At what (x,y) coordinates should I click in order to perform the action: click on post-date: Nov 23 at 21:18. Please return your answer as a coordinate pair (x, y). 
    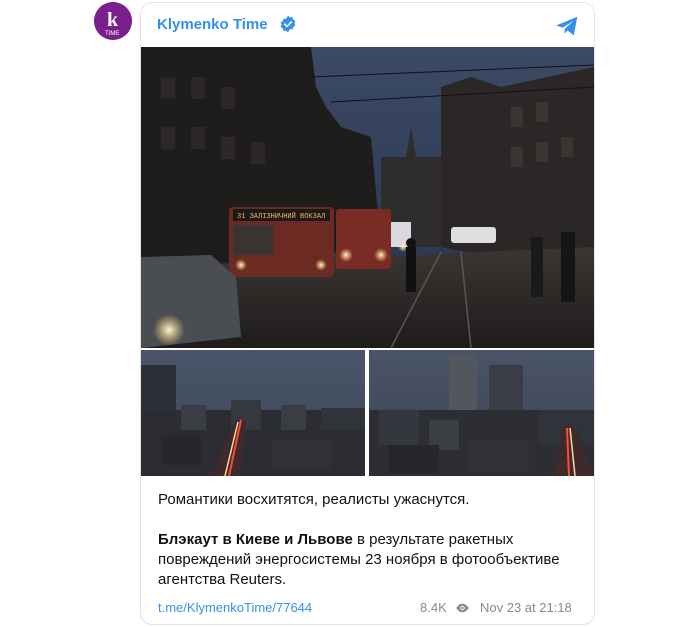
    Looking at the image, I should click on (526, 607).